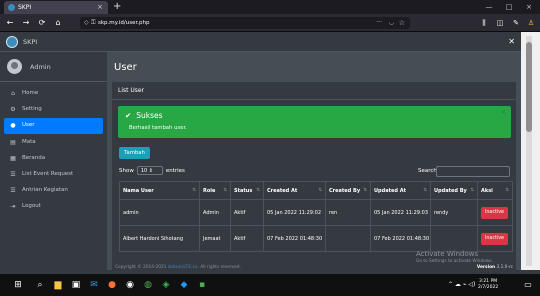 The height and width of the screenshot is (296, 540). I want to click on success-alert: ✔ Sukses Berhasil tambah user. ×, so click(314, 122).